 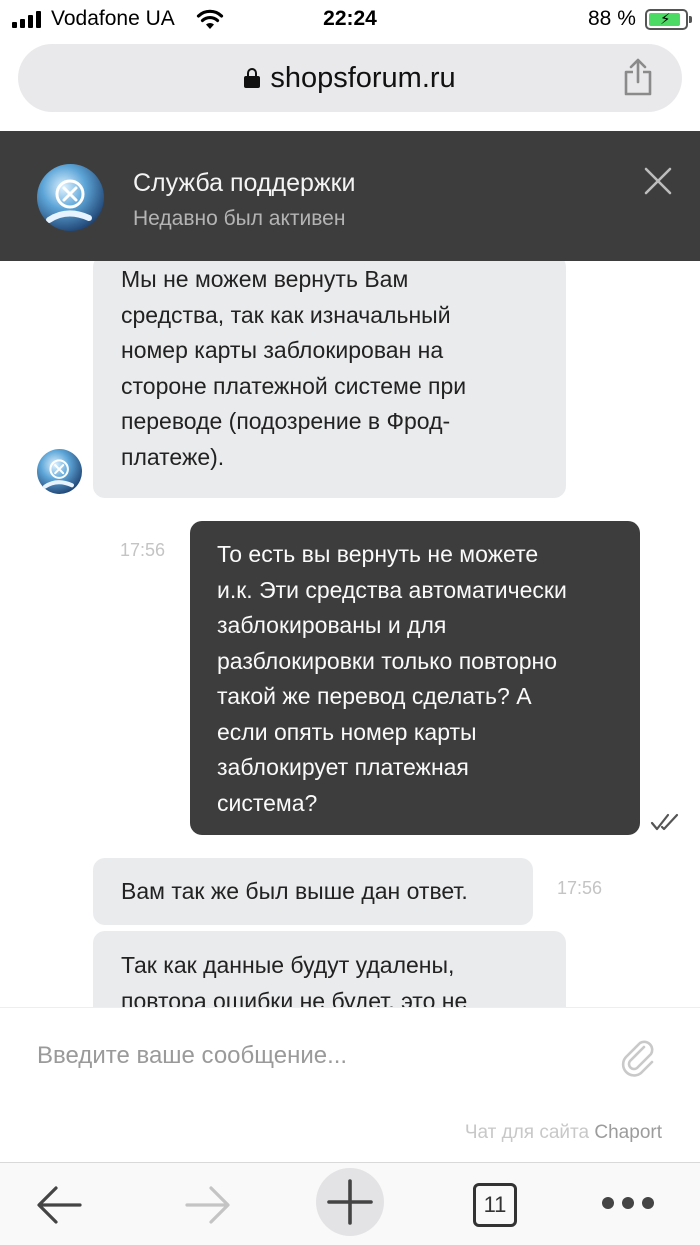 I want to click on address-bar: shopsforum.ru, so click(x=350, y=78).